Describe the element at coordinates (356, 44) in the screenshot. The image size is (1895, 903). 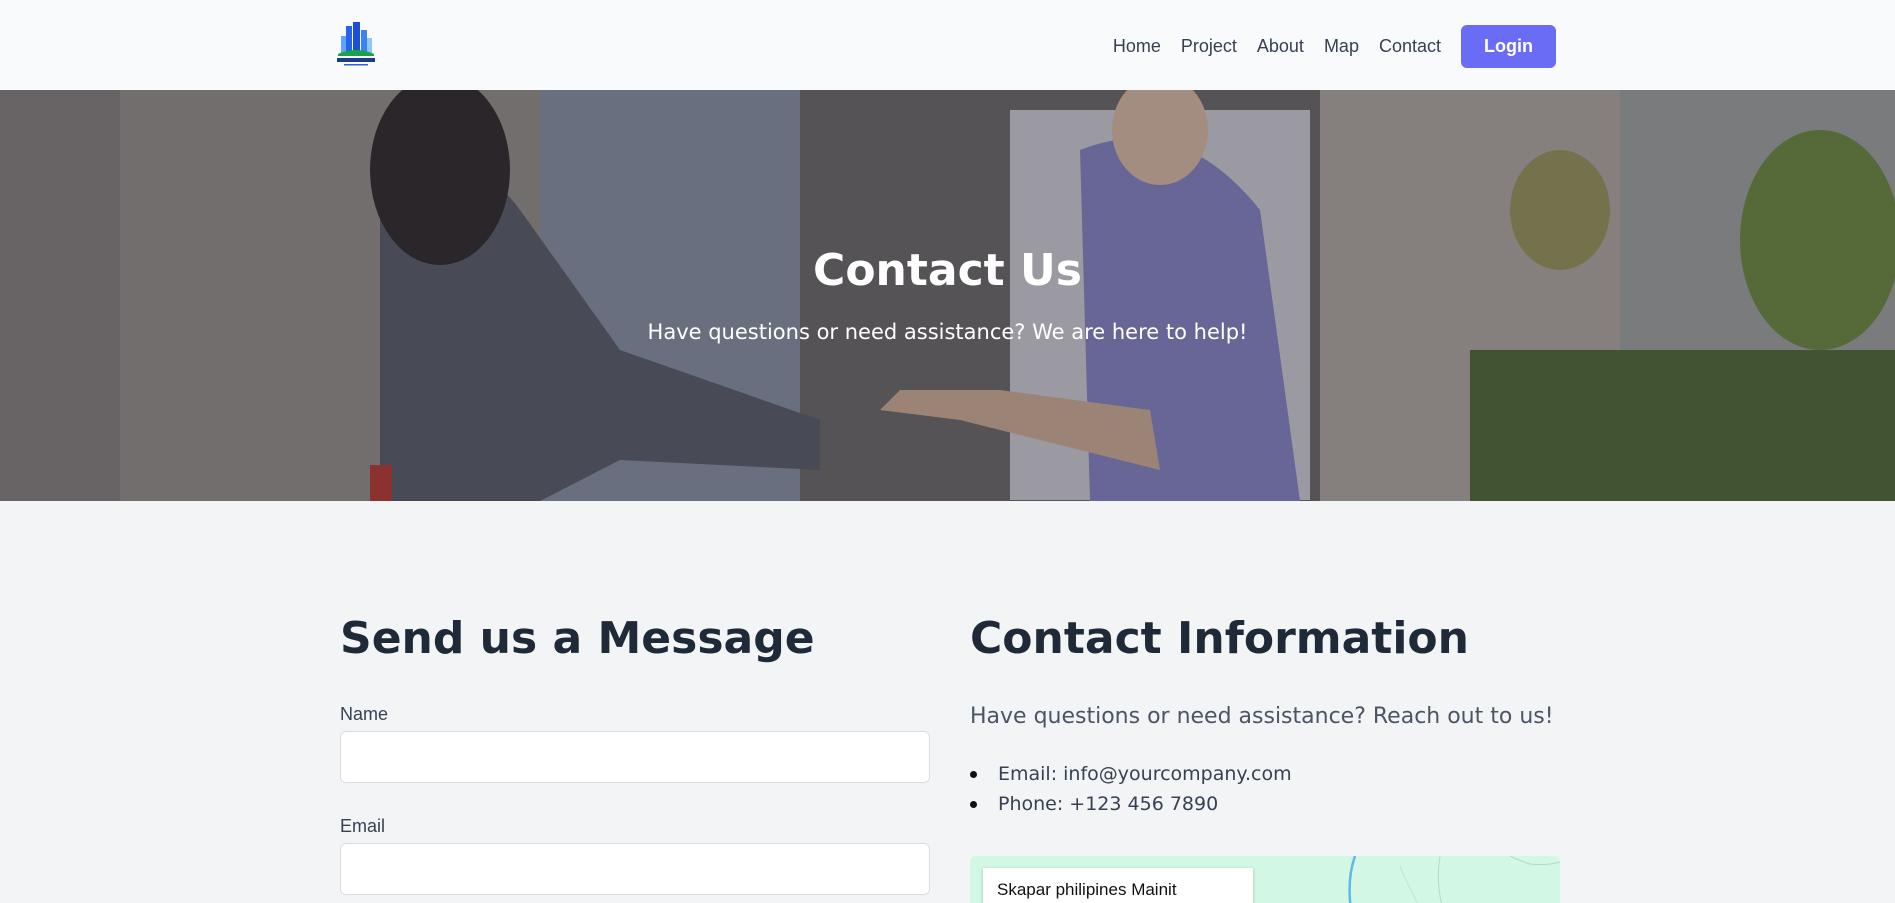
I see `building-logo-icon` at that location.